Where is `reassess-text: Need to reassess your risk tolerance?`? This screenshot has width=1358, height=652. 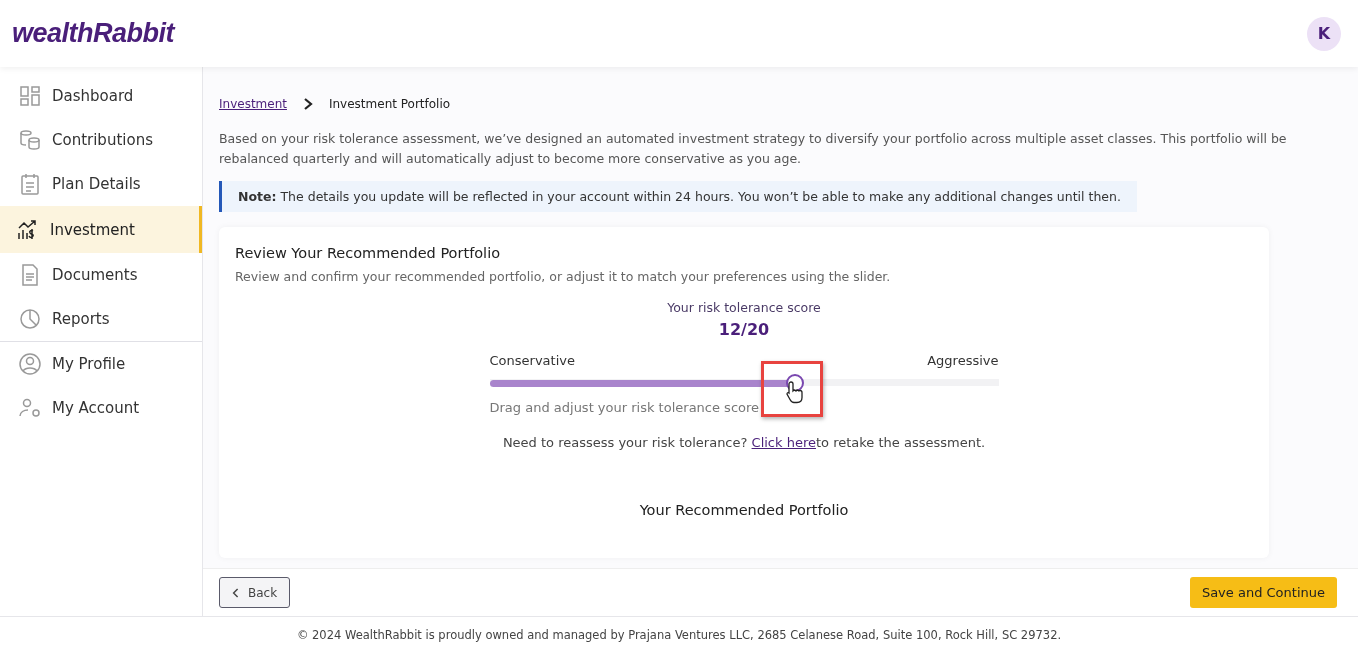 reassess-text: Need to reassess your risk tolerance? is located at coordinates (625, 442).